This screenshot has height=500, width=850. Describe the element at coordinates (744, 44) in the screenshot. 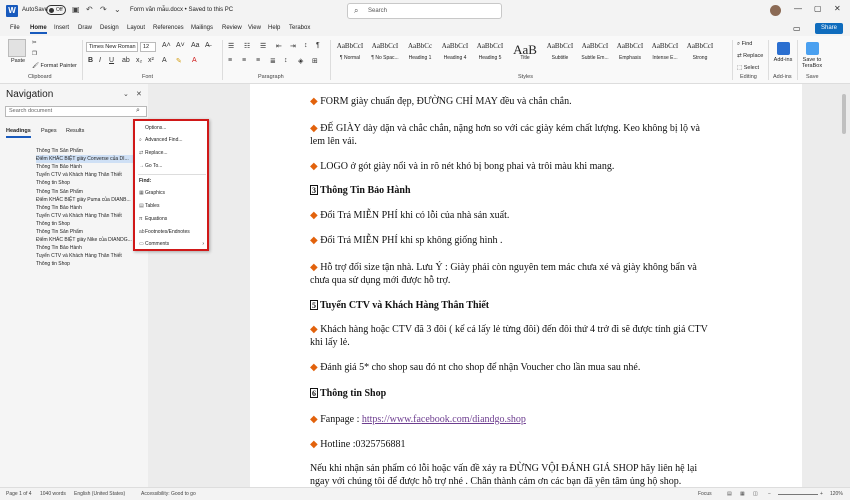

I see `find-button: ⌕ Find` at that location.